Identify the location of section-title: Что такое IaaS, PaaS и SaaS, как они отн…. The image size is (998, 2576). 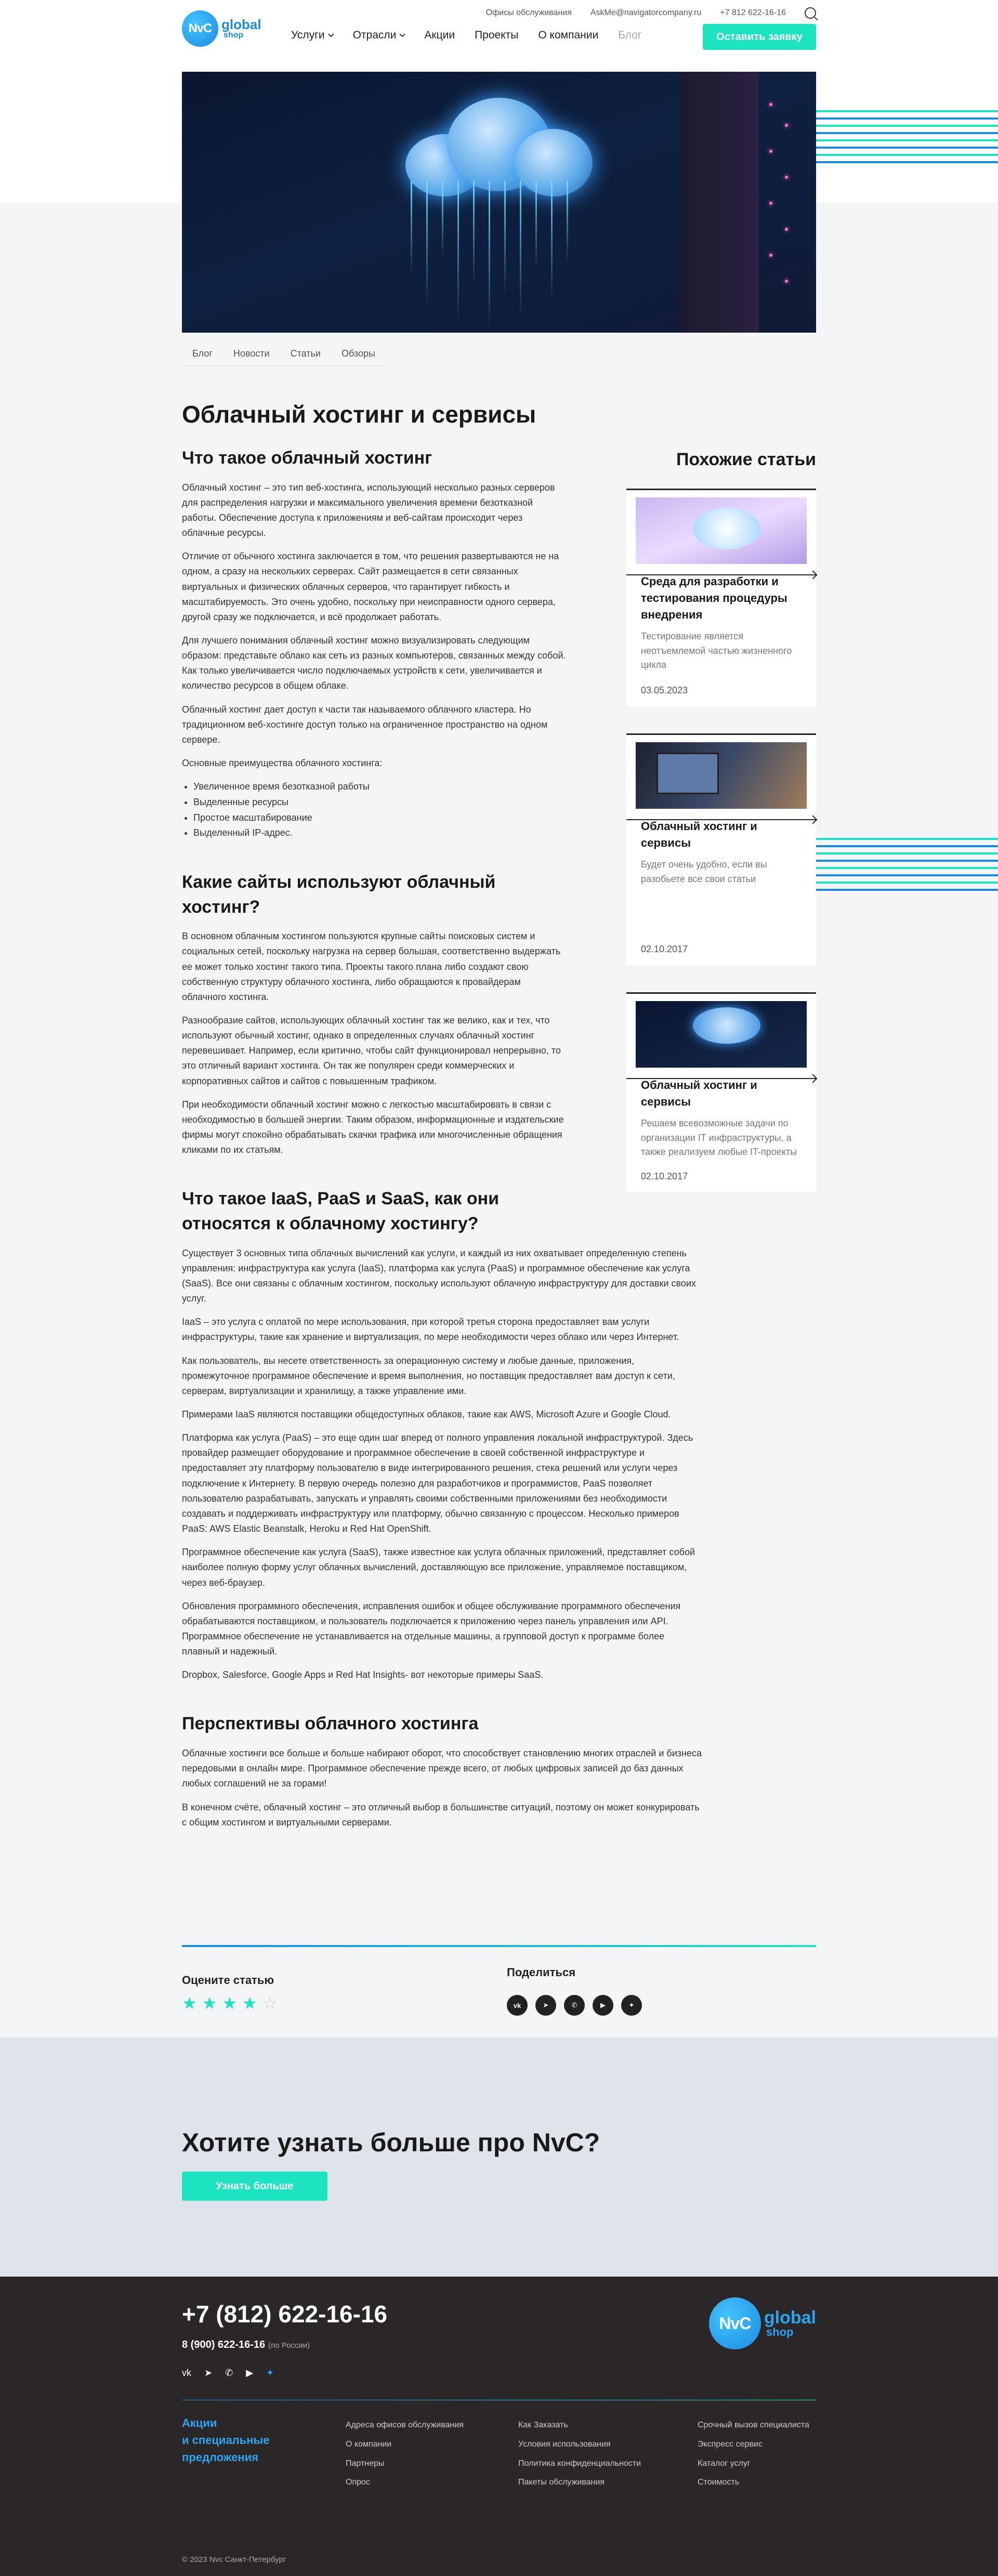
(341, 1211).